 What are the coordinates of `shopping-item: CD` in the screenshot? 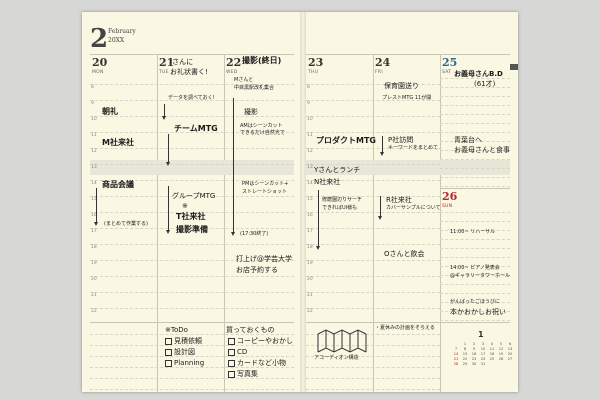 It's located at (237, 352).